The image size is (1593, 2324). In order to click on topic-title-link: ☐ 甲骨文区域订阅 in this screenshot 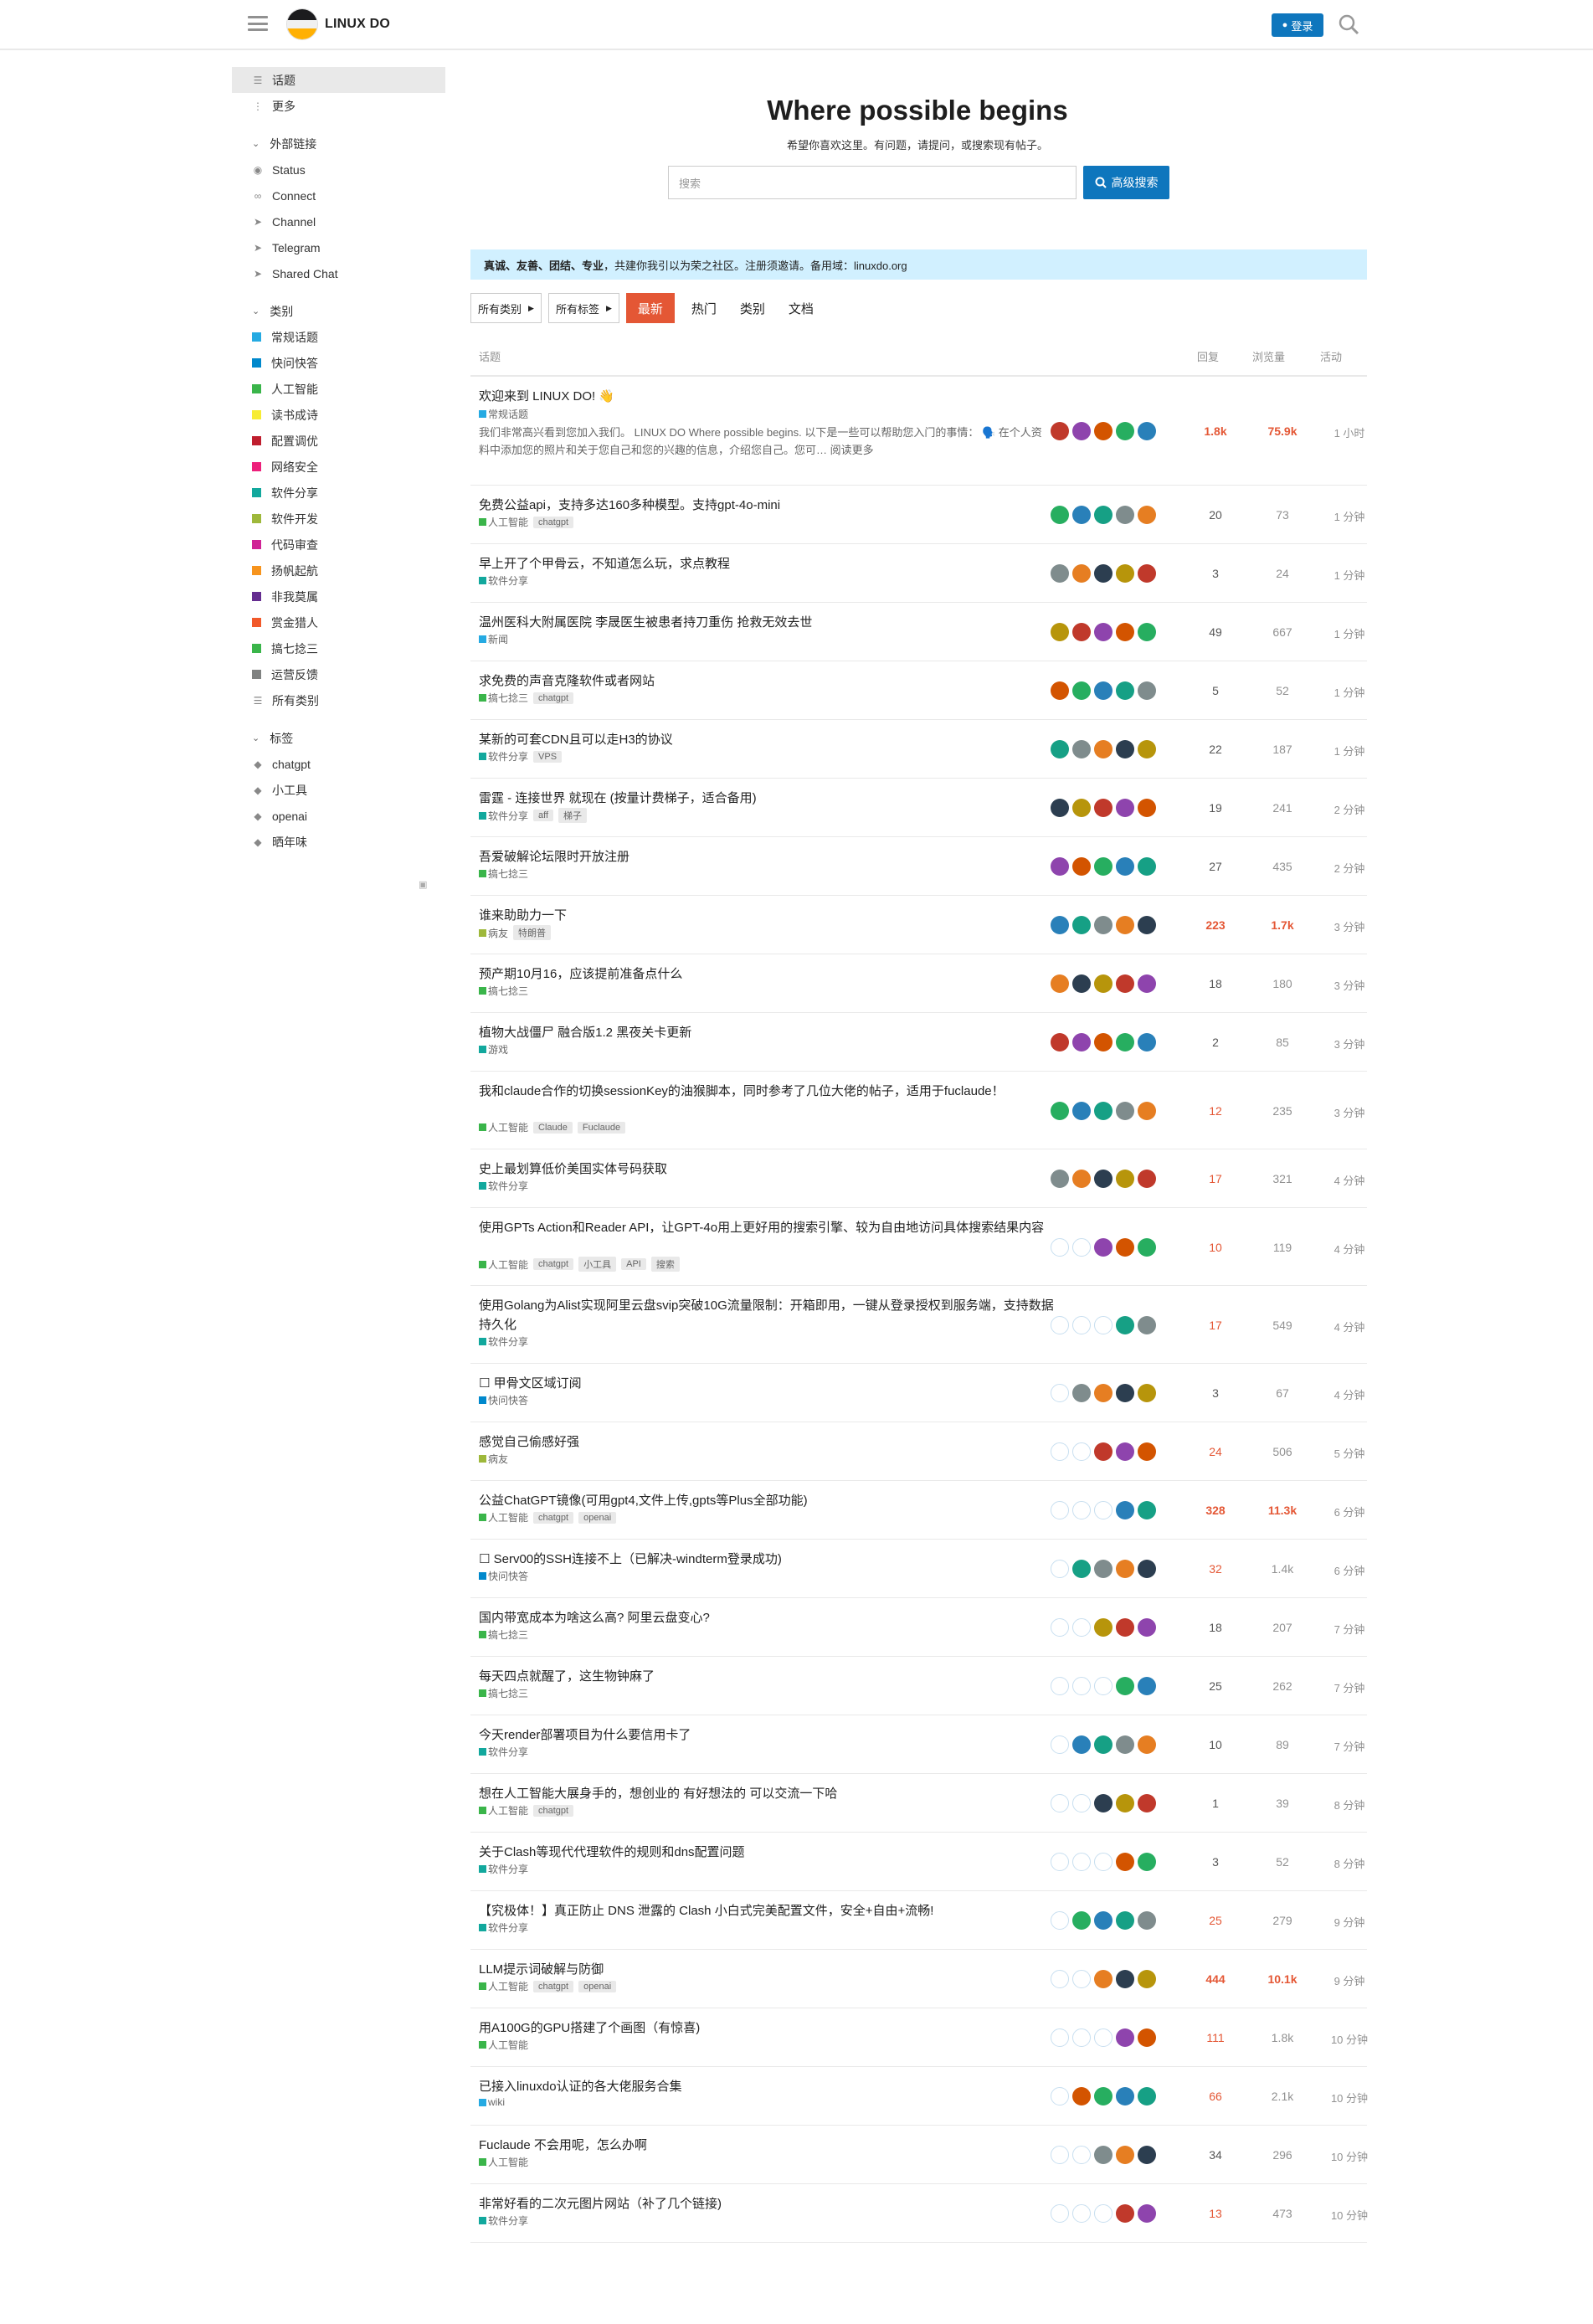, I will do `click(767, 1384)`.